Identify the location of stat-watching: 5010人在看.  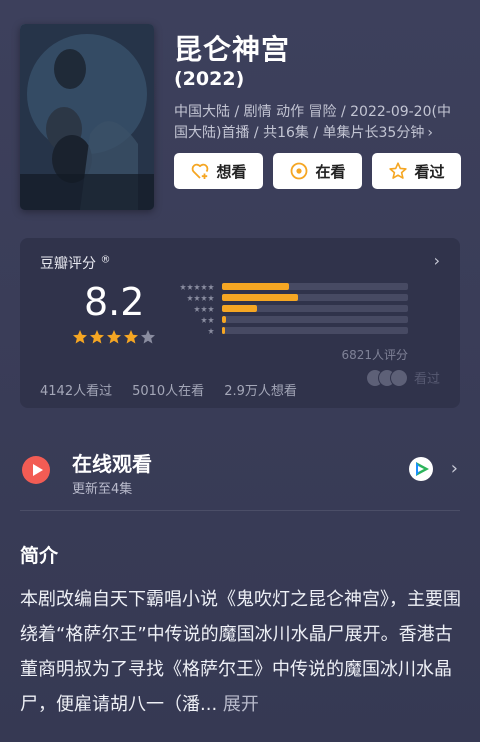
(168, 389).